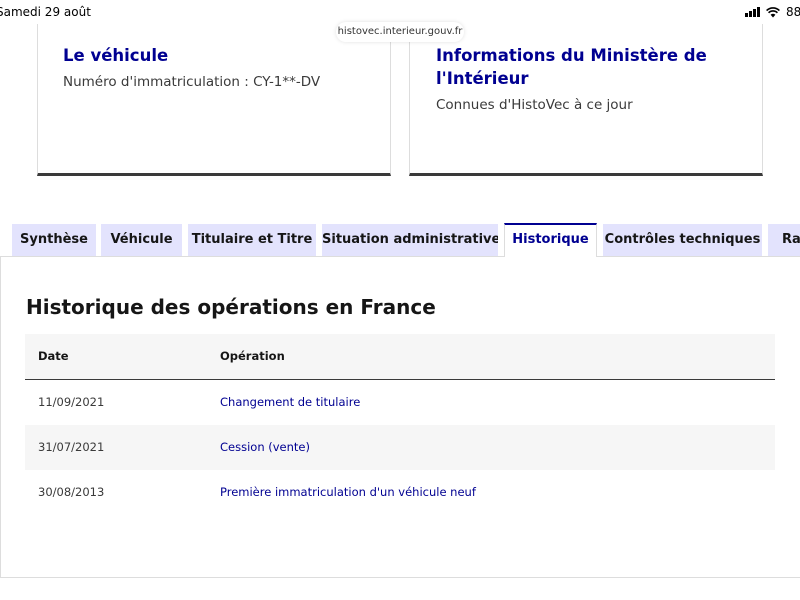  What do you see at coordinates (252, 356) in the screenshot?
I see `column-header-operation: Opération` at bounding box center [252, 356].